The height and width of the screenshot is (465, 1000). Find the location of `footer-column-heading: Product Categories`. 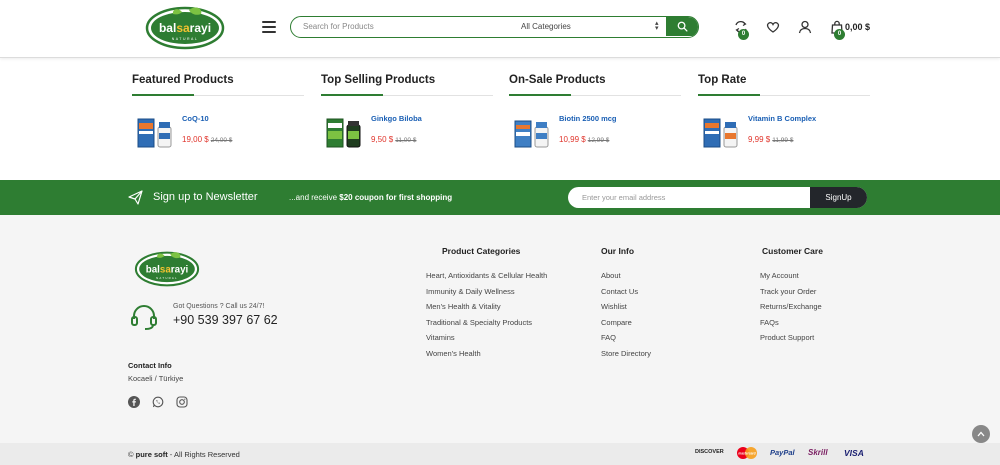

footer-column-heading: Product Categories is located at coordinates (481, 251).